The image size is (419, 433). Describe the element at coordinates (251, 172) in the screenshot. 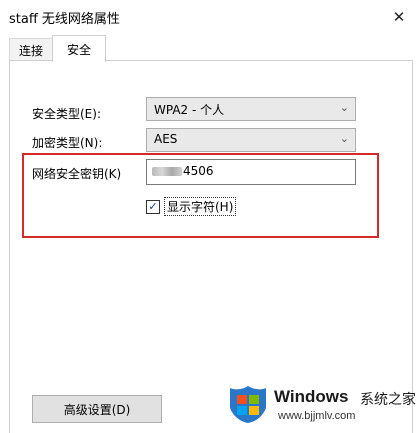

I see `network-key-input: 4506` at that location.